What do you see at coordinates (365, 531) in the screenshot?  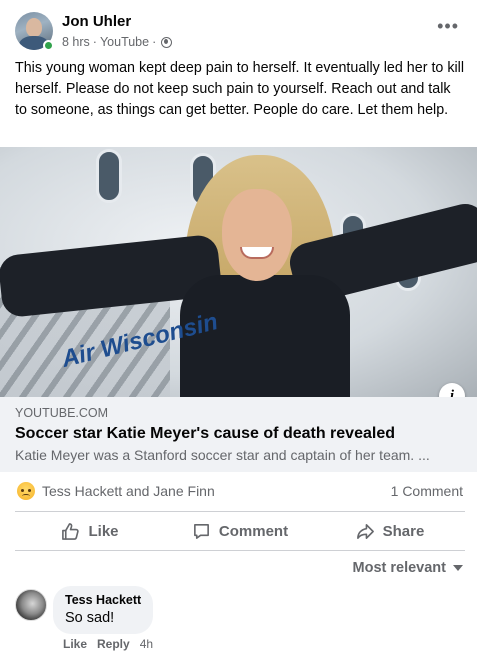 I see `share-icon` at bounding box center [365, 531].